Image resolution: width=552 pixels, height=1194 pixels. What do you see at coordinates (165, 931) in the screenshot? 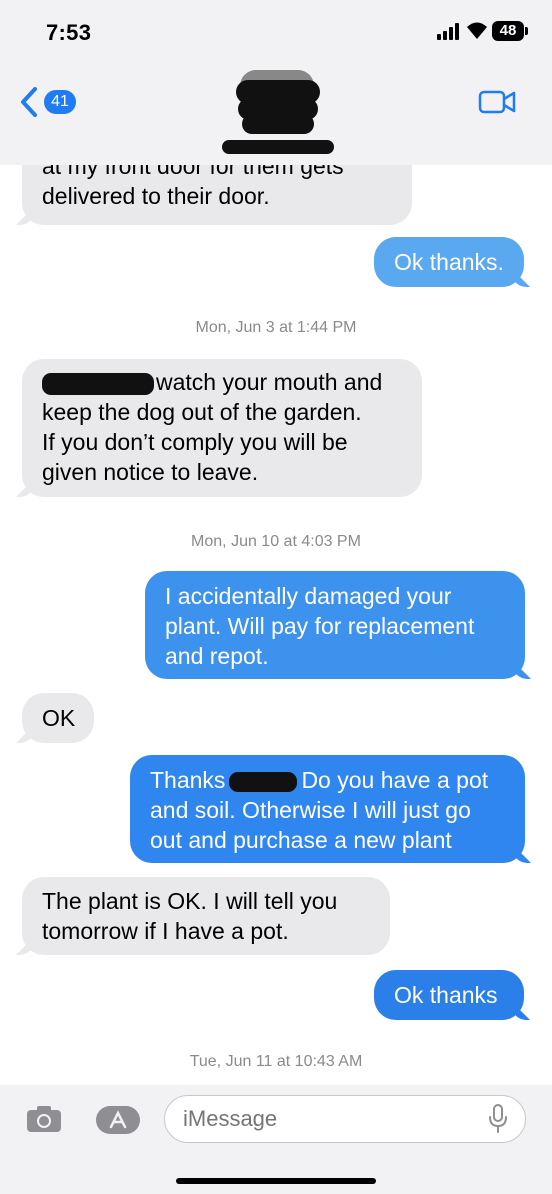
I see `message-line: tomorrow if I have a pot.` at bounding box center [165, 931].